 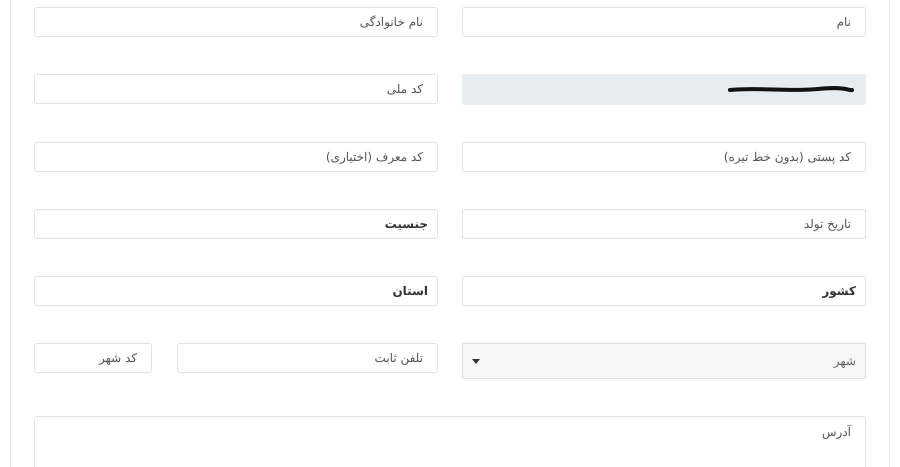 I want to click on input-field: تلفن ثابت, so click(x=307, y=358).